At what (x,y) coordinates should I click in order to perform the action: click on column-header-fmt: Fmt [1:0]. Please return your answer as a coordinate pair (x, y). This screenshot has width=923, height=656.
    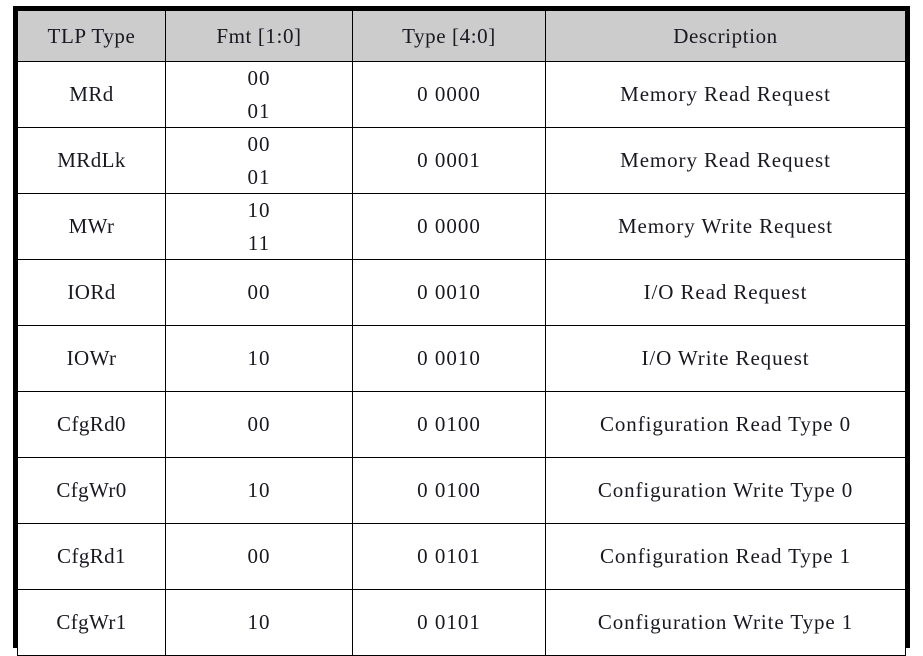
    Looking at the image, I should click on (259, 36).